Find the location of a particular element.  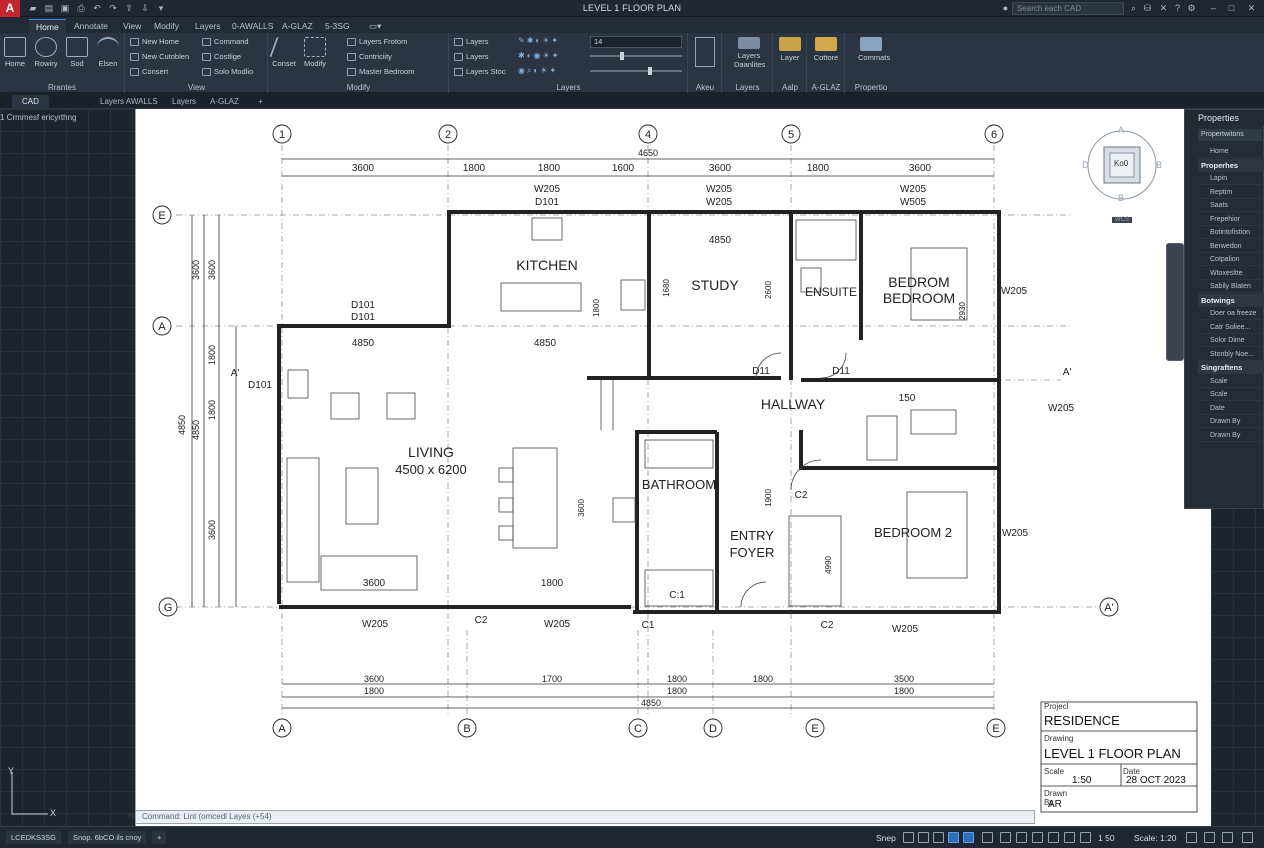

properties-section: Properhes is located at coordinates (1231, 165).